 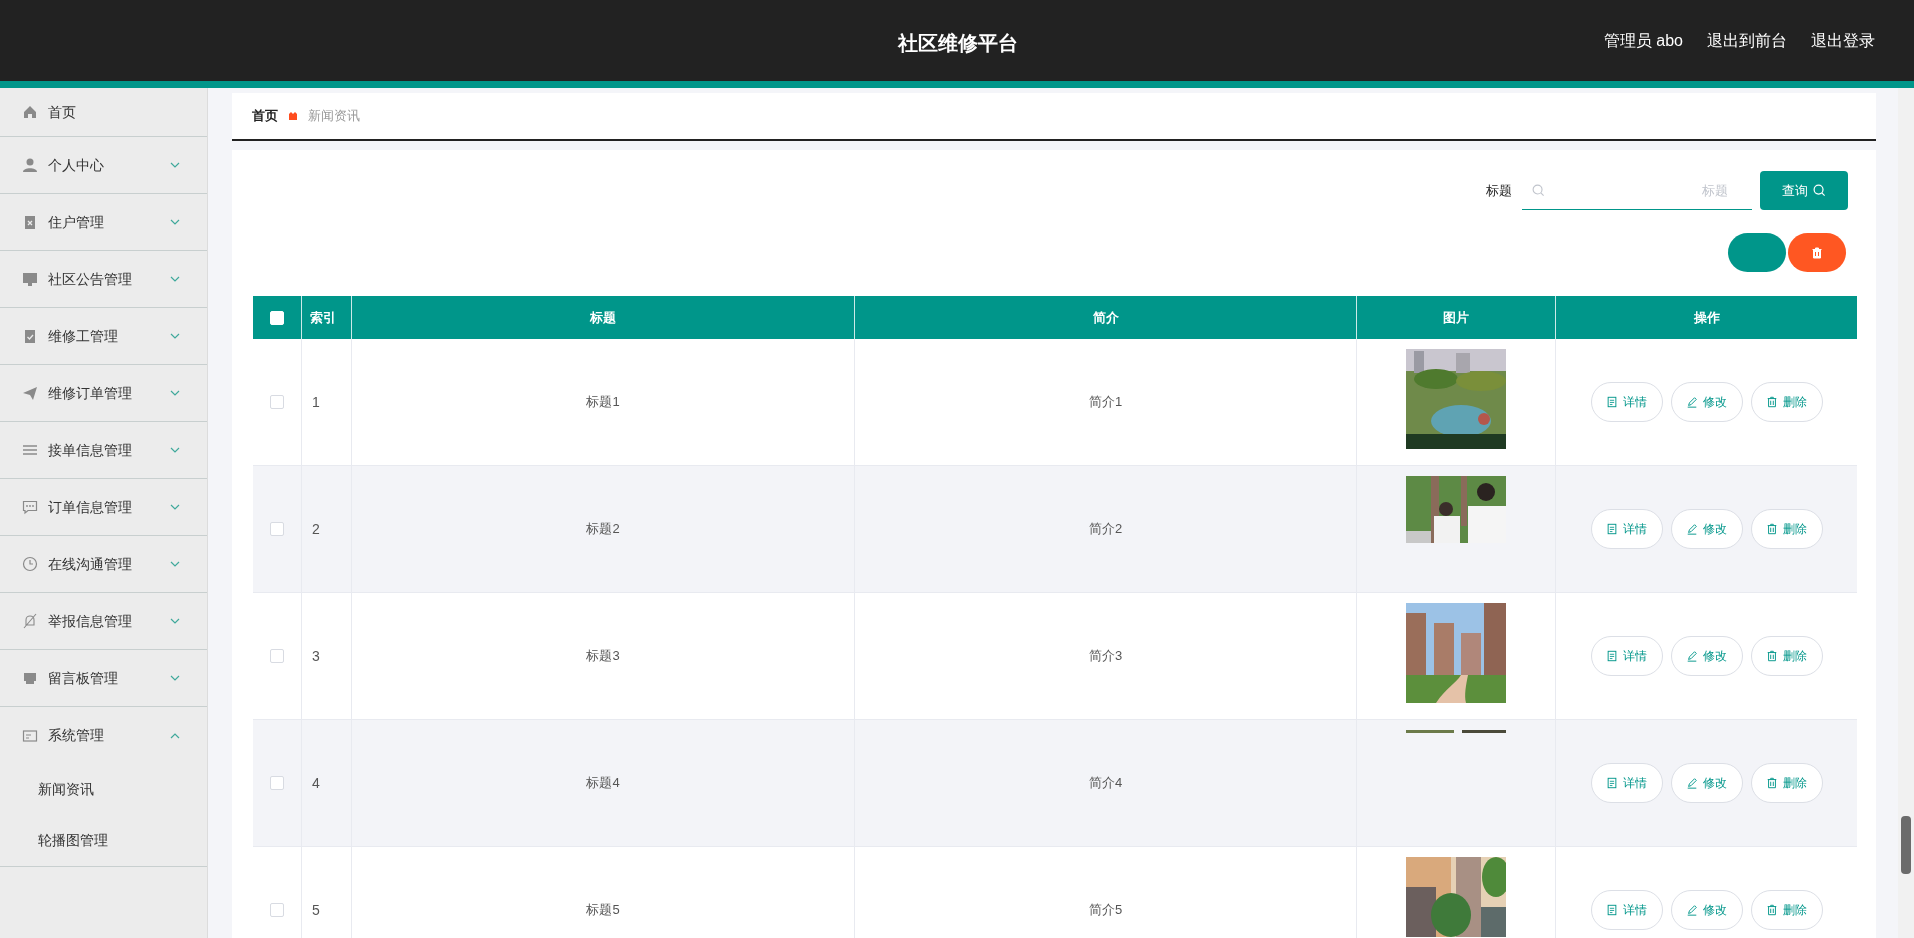 I want to click on clipboard-check-icon, so click(x=30, y=336).